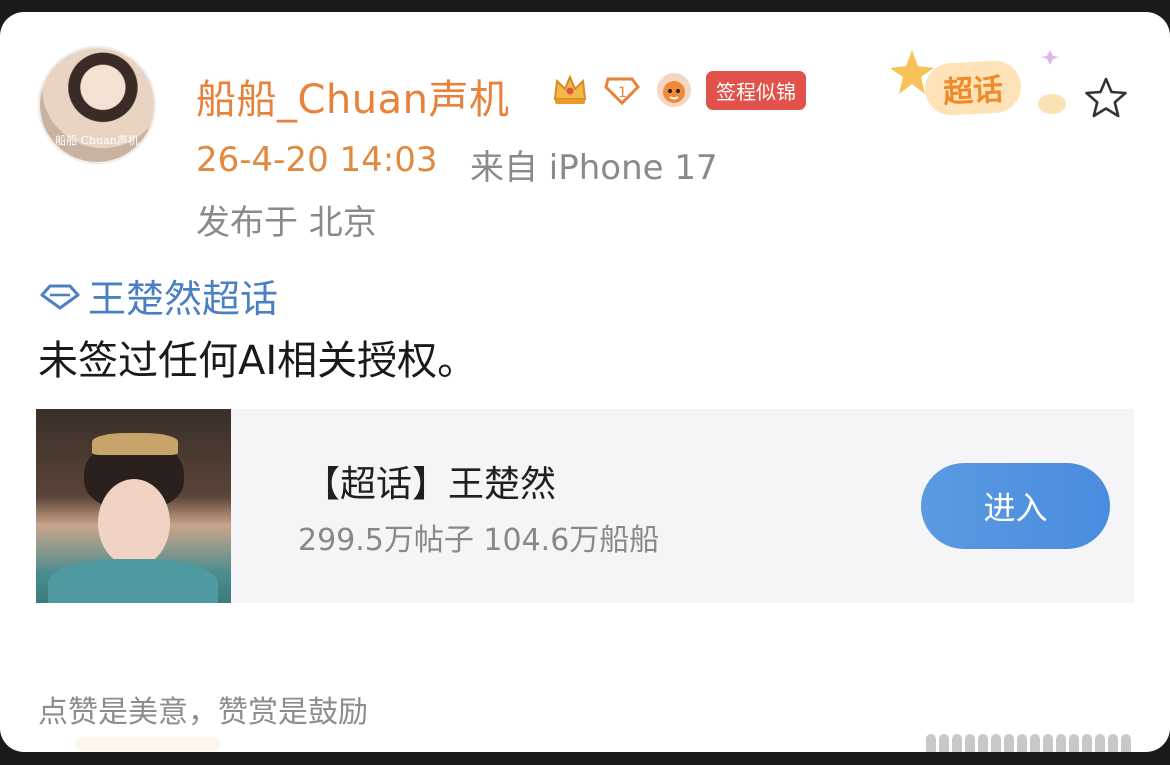  What do you see at coordinates (148, 744) in the screenshot?
I see `reward-underline` at bounding box center [148, 744].